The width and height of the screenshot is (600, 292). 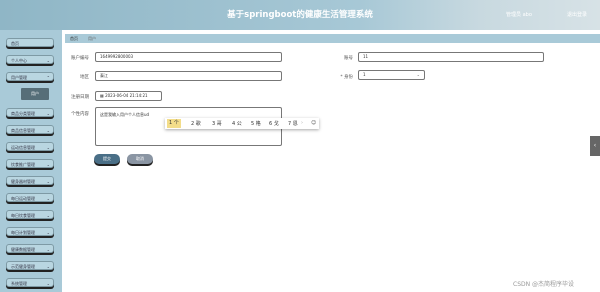 I want to click on sidebar-item-profile: 个人中心 ⌄, so click(x=30, y=59).